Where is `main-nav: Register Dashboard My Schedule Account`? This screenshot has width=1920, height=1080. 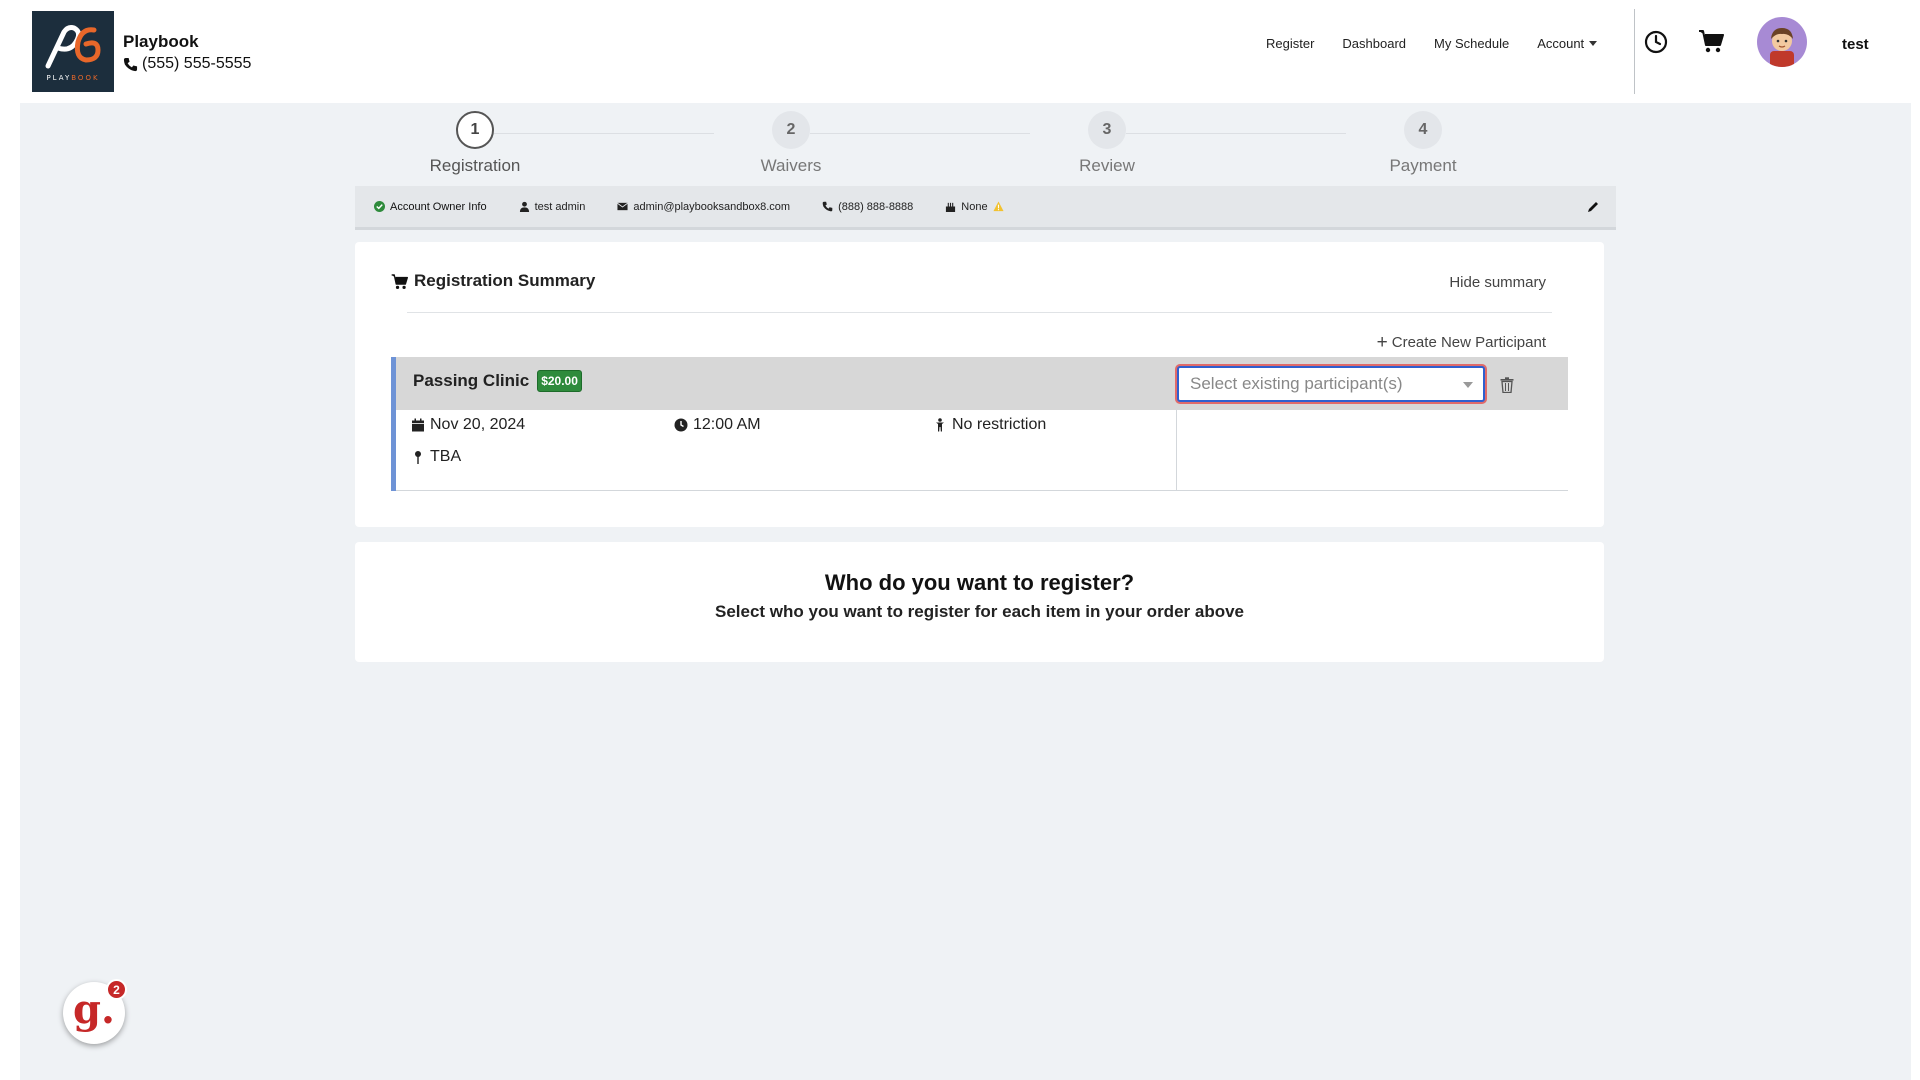
main-nav: Register Dashboard My Schedule Account is located at coordinates (1445, 43).